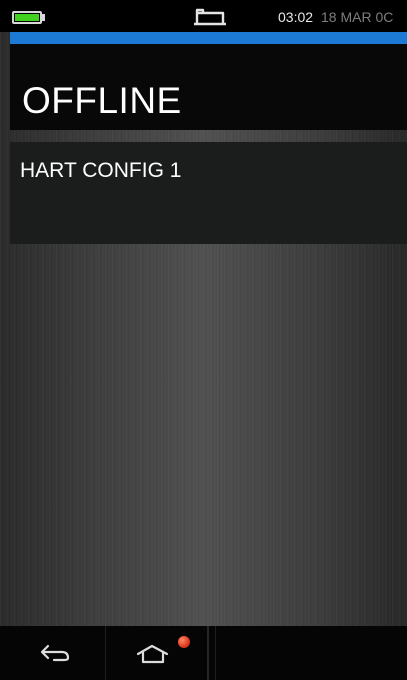 The height and width of the screenshot is (680, 407). What do you see at coordinates (101, 170) in the screenshot?
I see `list-item-label: HART CONFIG 1` at bounding box center [101, 170].